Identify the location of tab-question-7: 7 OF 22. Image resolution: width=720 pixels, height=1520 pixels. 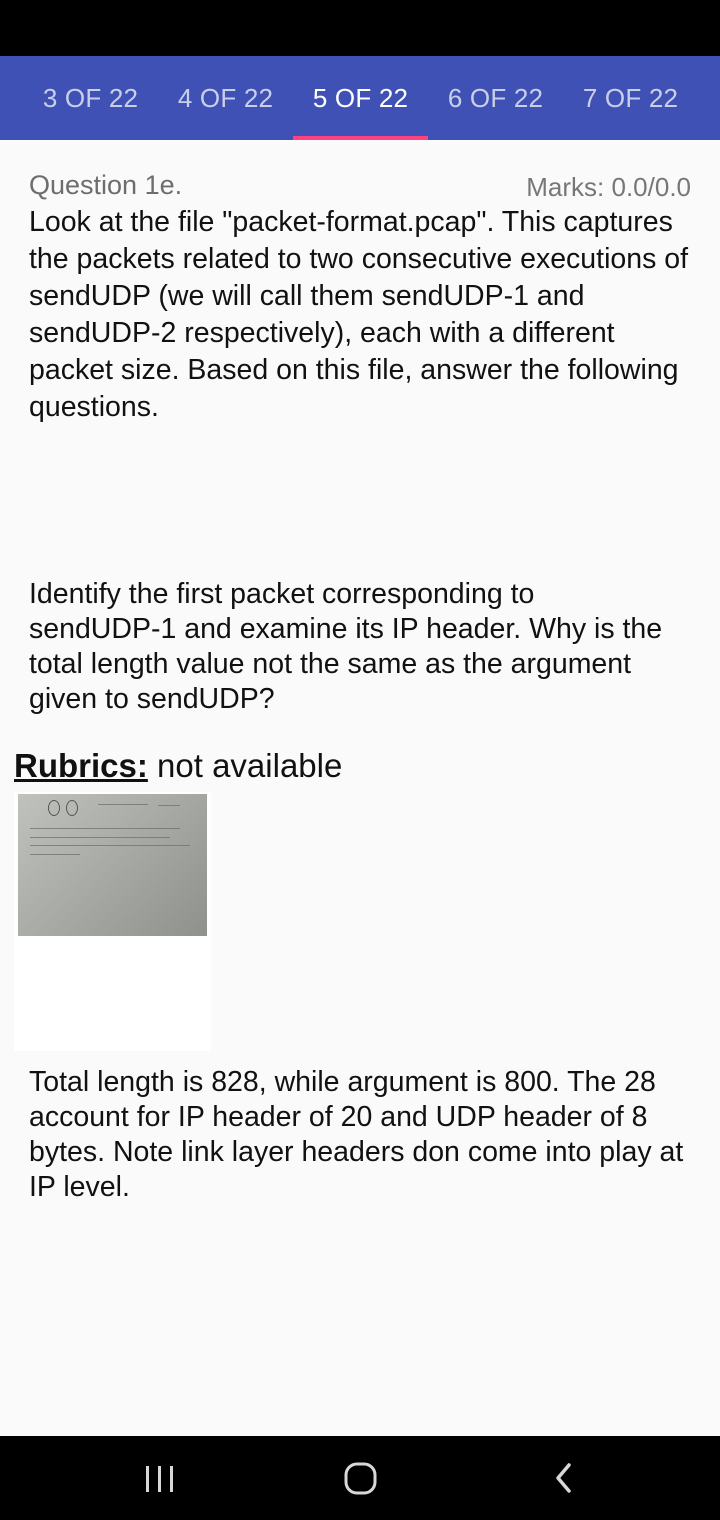
(630, 98).